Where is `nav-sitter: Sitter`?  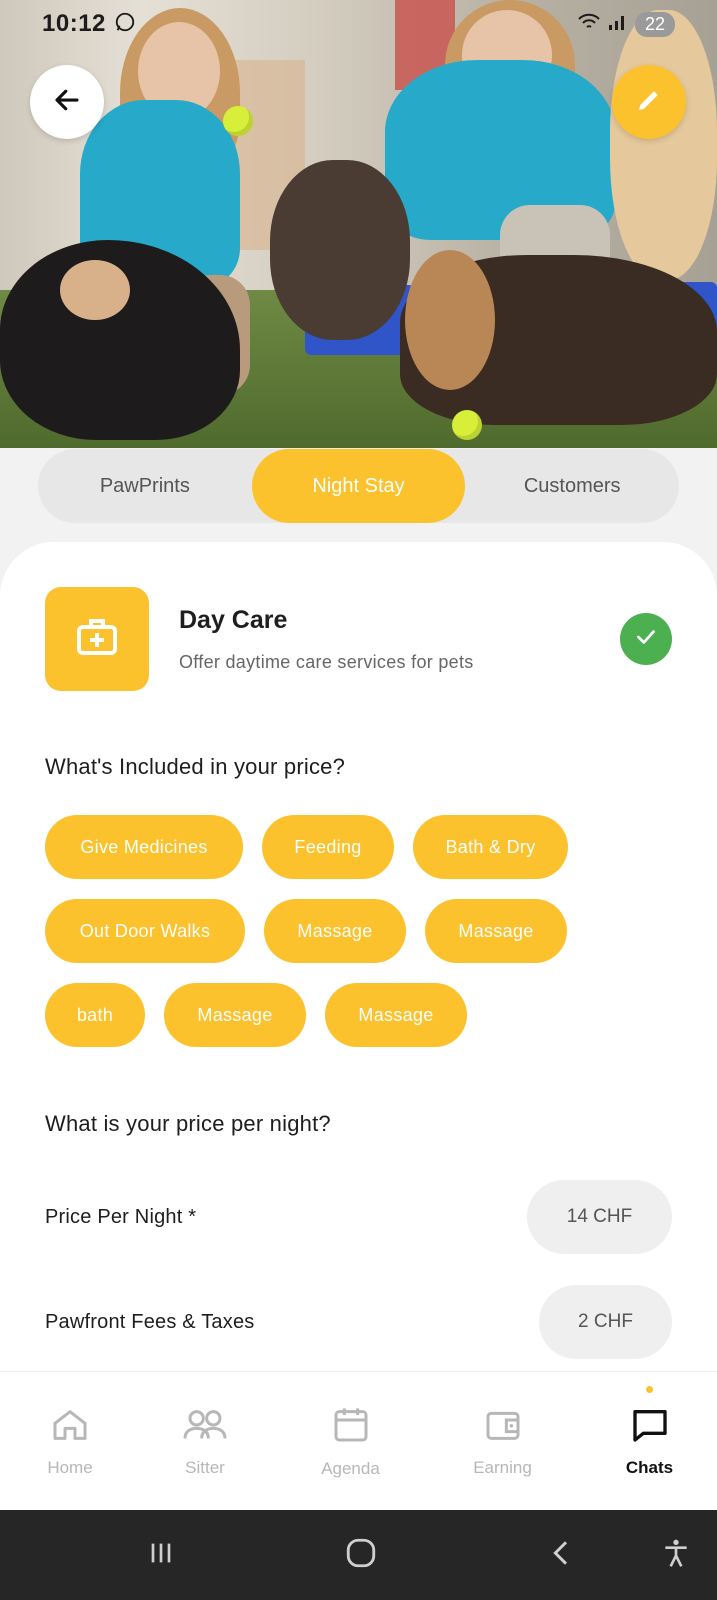
nav-sitter: Sitter is located at coordinates (205, 1441).